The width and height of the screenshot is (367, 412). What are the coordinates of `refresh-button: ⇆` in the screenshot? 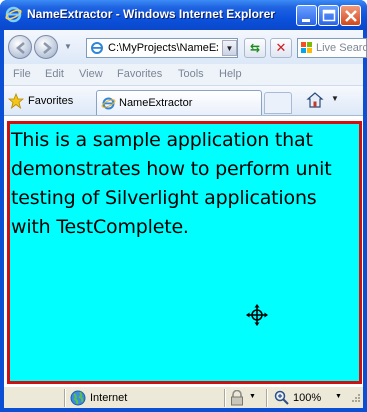 It's located at (255, 48).